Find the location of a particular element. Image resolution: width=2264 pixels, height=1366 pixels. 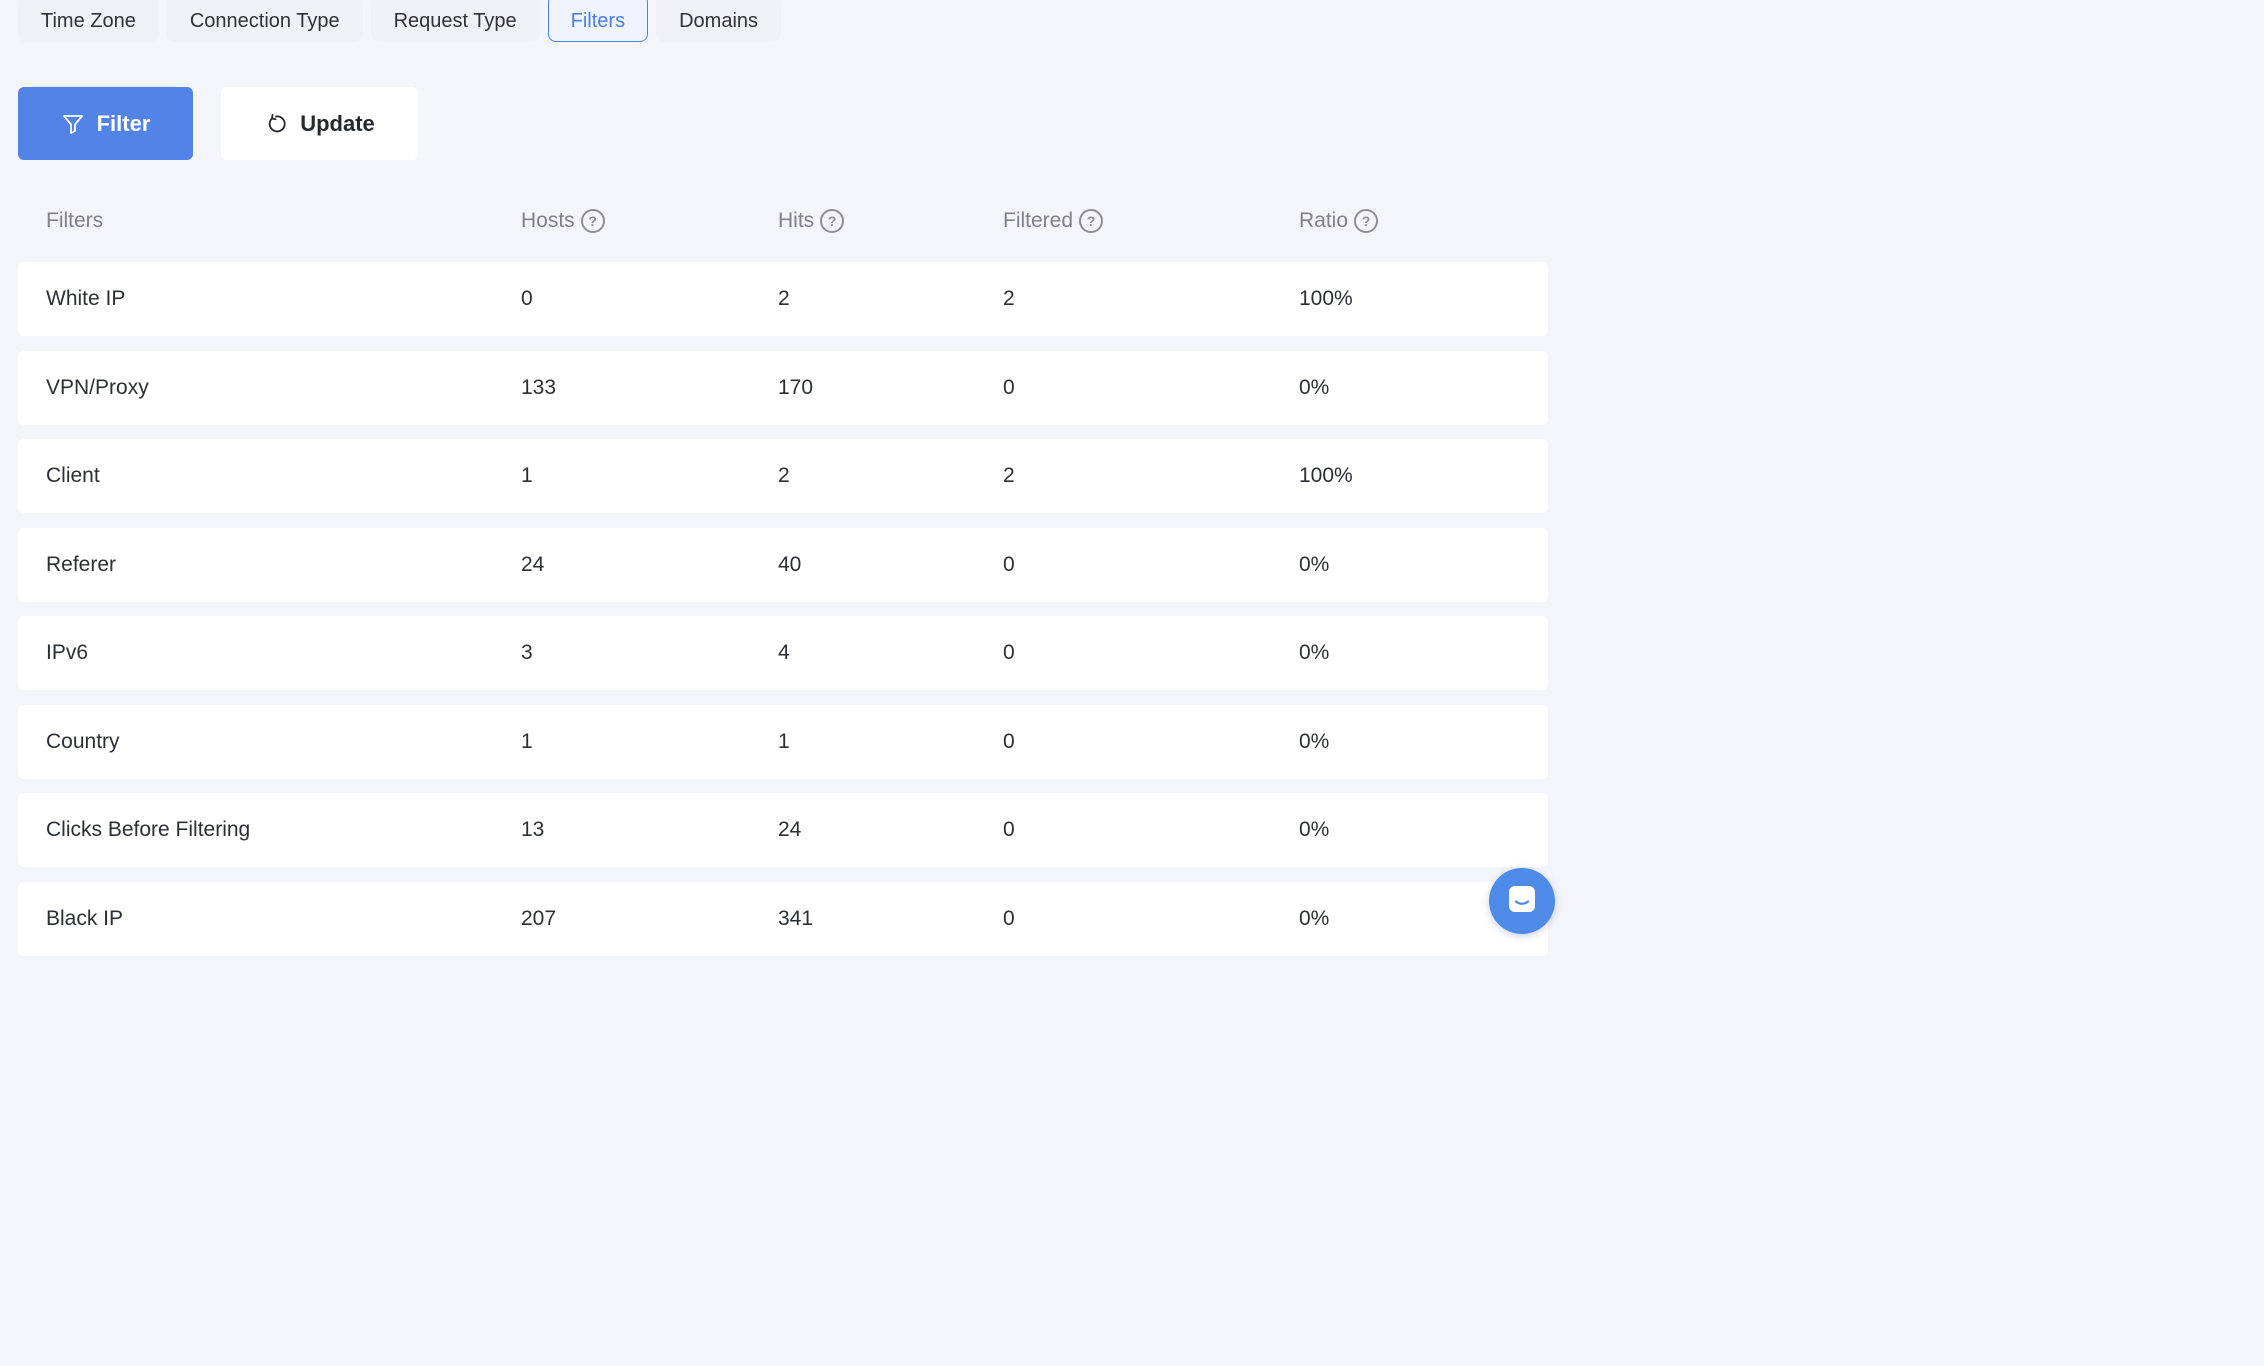

cell-hosts: 207 is located at coordinates (539, 918).